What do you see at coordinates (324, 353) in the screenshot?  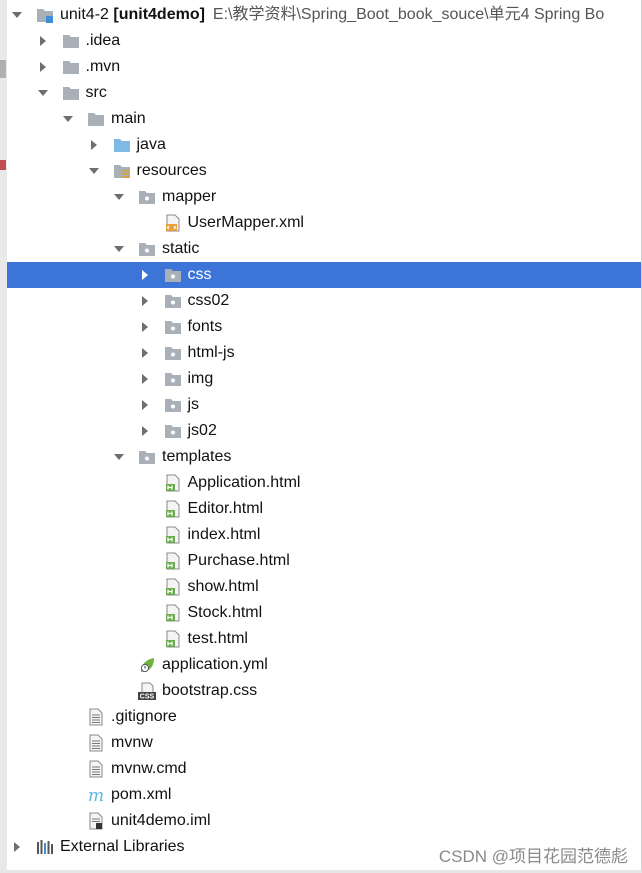 I see `tree-row-folder-html-js: html-js` at bounding box center [324, 353].